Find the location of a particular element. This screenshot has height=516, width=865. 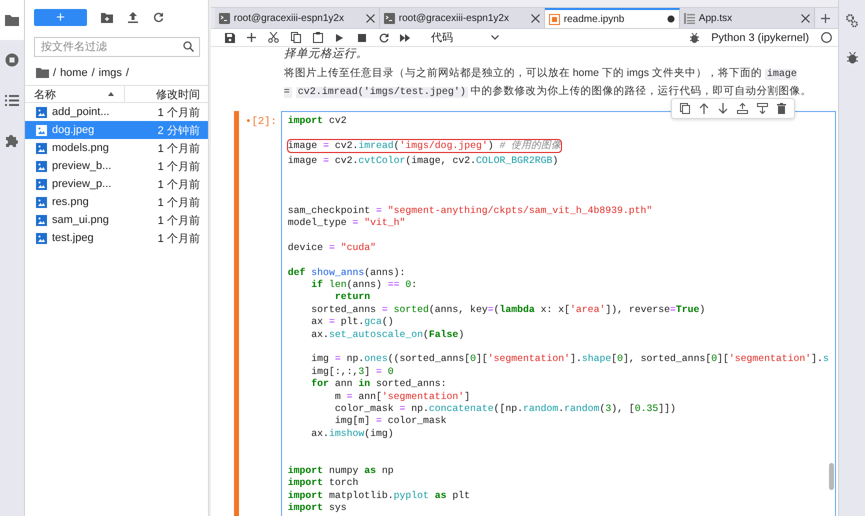

column-header: 修改时间 is located at coordinates (166, 94).